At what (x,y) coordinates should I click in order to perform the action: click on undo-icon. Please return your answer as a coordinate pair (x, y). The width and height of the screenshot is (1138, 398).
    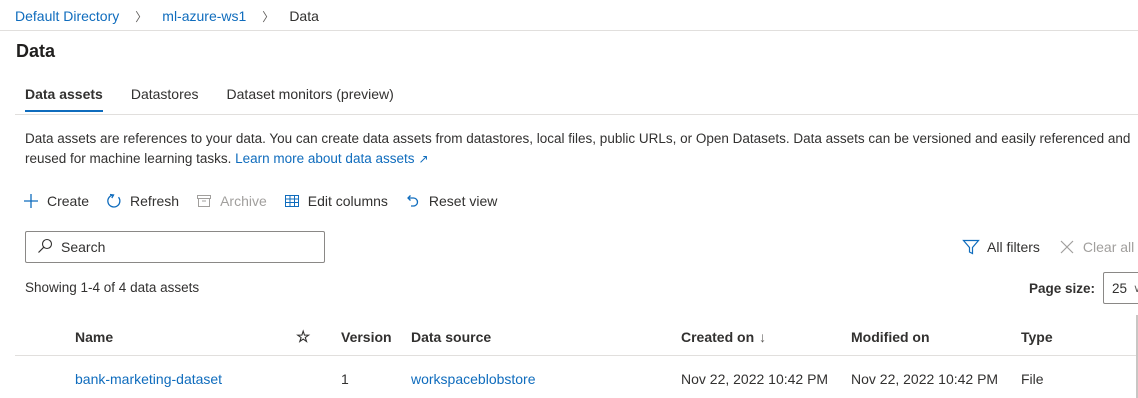
    Looking at the image, I should click on (413, 201).